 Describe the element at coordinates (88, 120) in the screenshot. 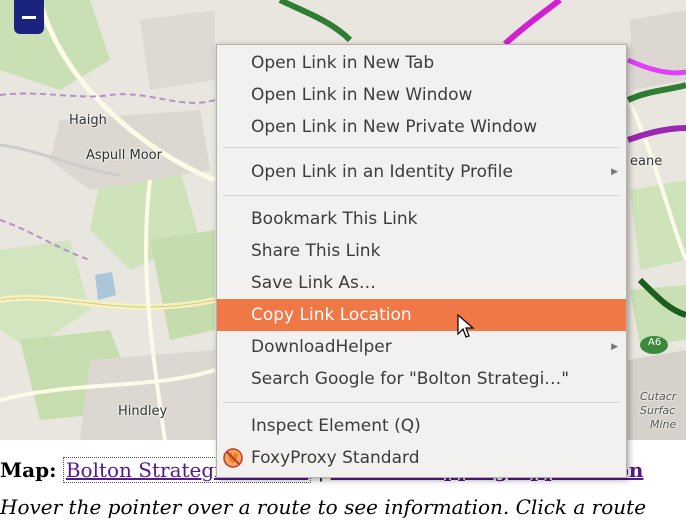

I see `place-label-haigh: Haigh` at that location.